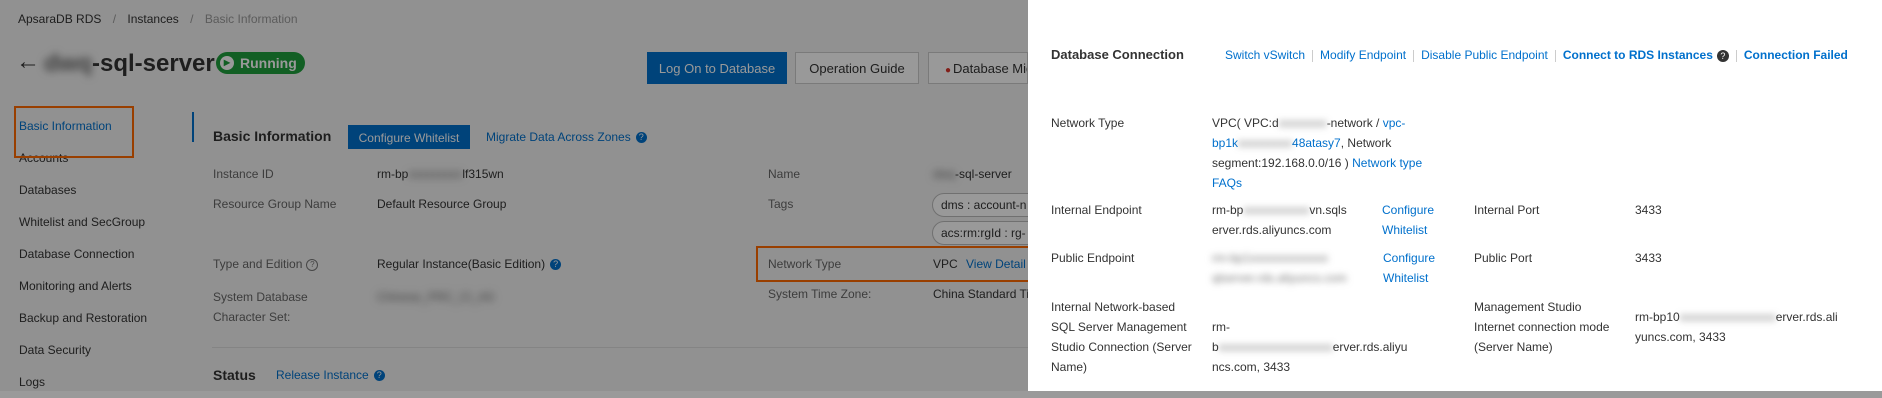  Describe the element at coordinates (193, 127) in the screenshot. I see `nav-active-indicator` at that location.